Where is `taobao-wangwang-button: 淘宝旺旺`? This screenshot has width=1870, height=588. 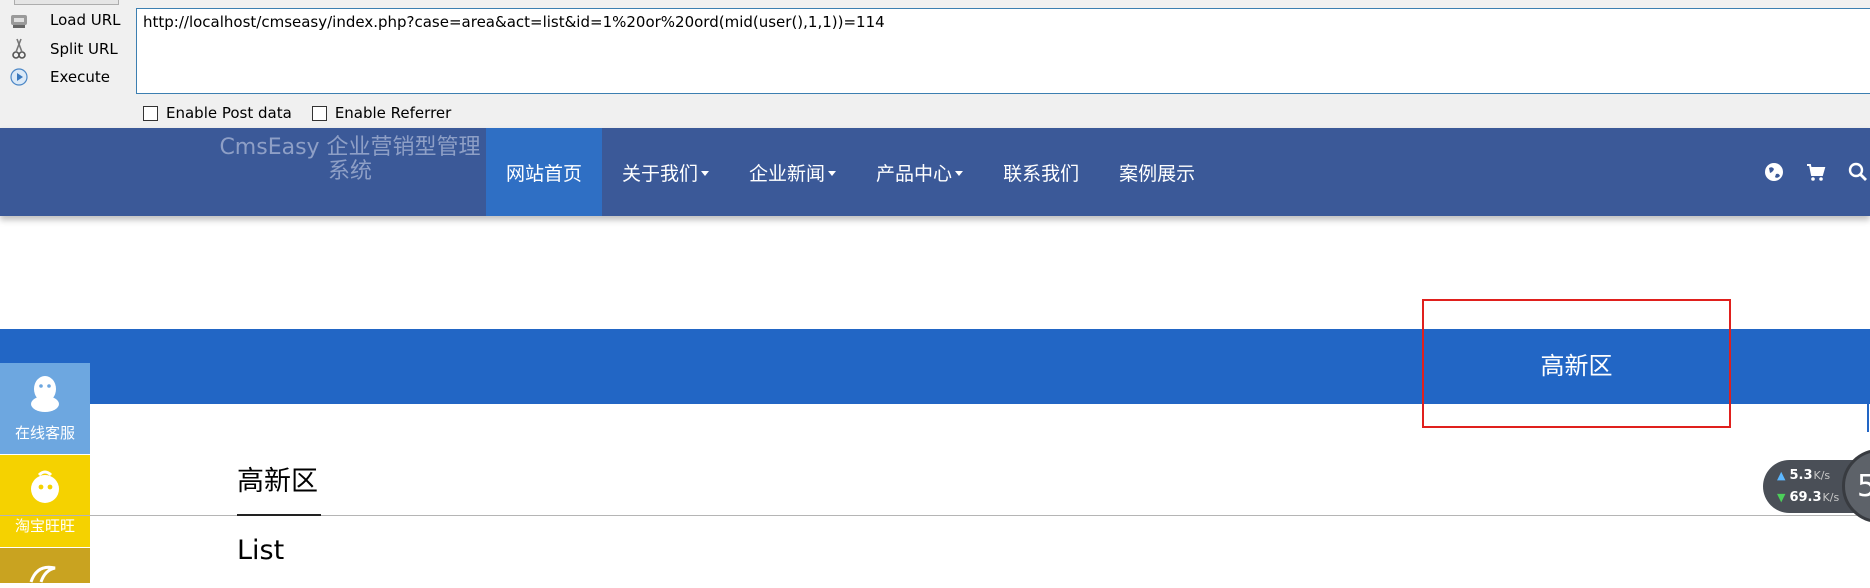
taobao-wangwang-button: 淘宝旺旺 is located at coordinates (45, 501).